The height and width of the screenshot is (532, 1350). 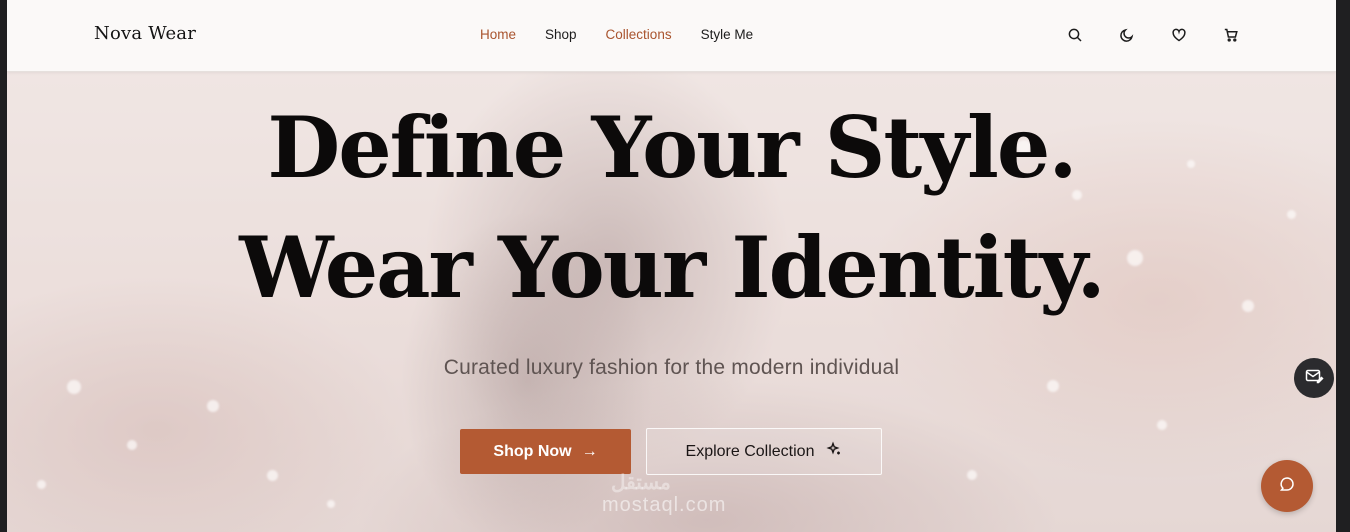 What do you see at coordinates (750, 451) in the screenshot?
I see `explore-collection-label: Explore Collection` at bounding box center [750, 451].